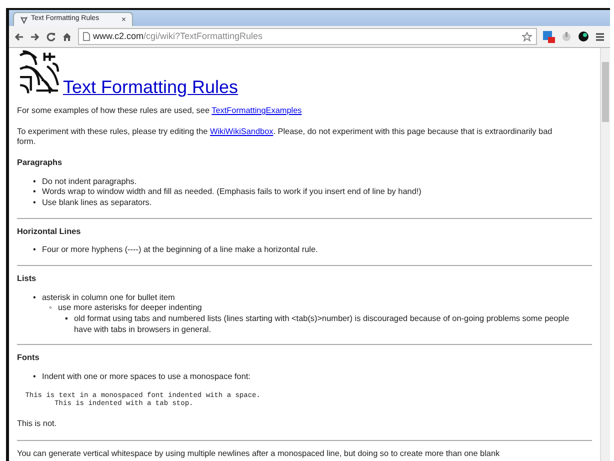 This screenshot has height=461, width=614. Describe the element at coordinates (242, 131) in the screenshot. I see `wiki-link: WikiWikiSandbox` at that location.